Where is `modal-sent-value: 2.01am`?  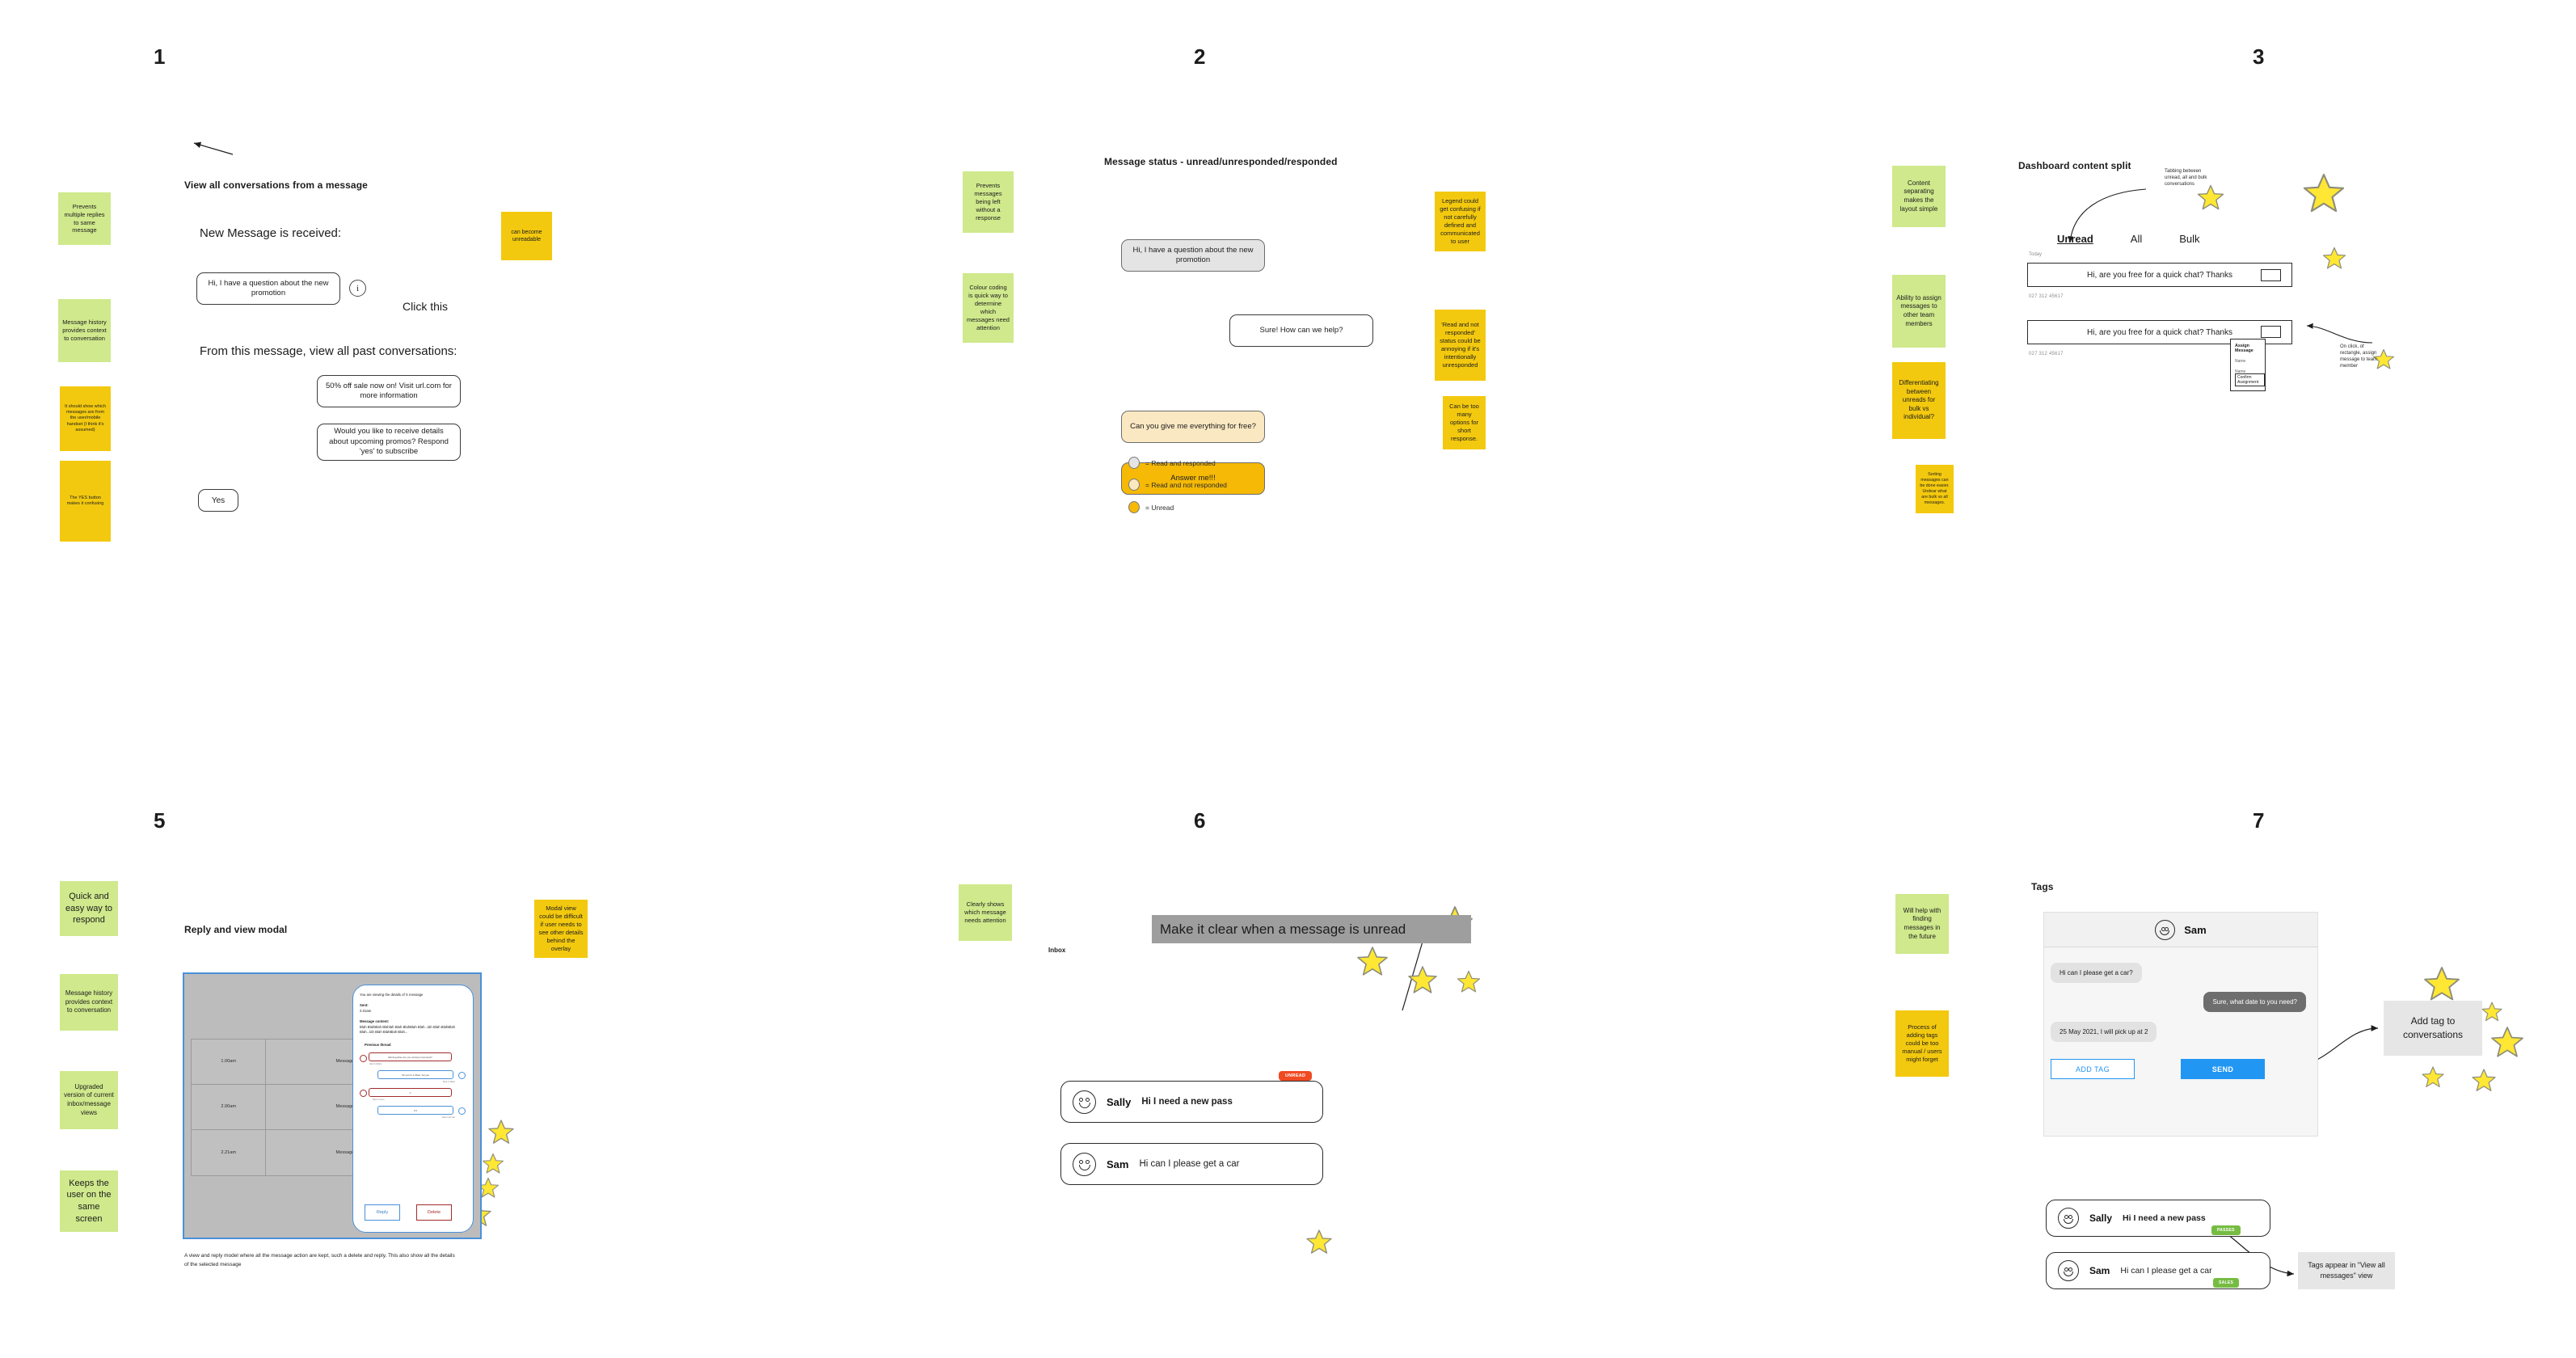 modal-sent-value: 2.01am is located at coordinates (366, 1010).